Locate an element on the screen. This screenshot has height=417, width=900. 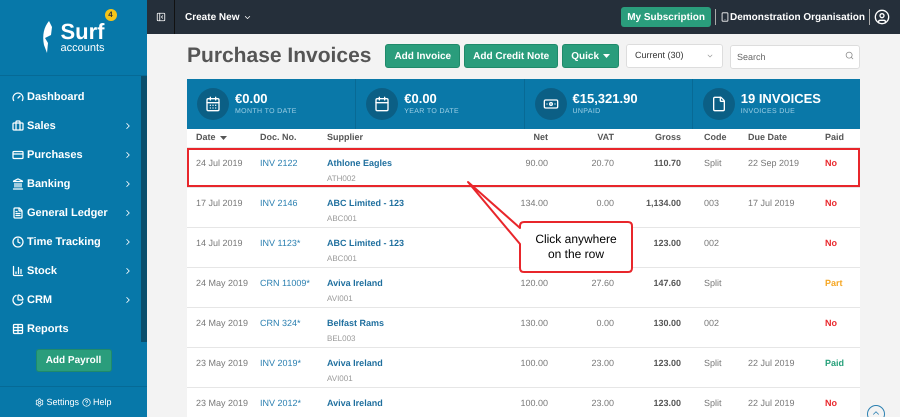
table-cell: 1,134.00 is located at coordinates (663, 203).